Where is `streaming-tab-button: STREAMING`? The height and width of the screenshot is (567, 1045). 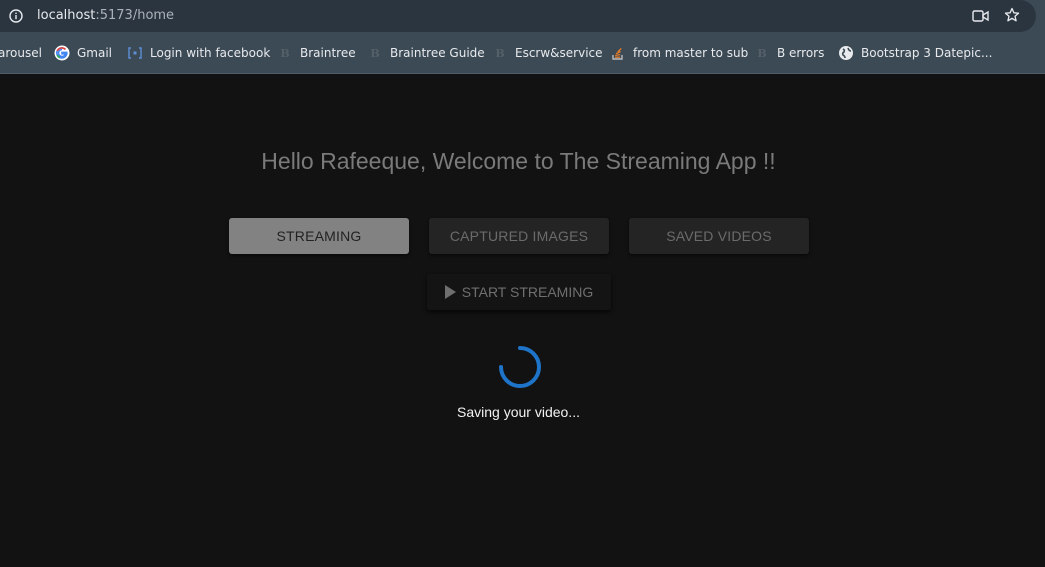 streaming-tab-button: STREAMING is located at coordinates (319, 236).